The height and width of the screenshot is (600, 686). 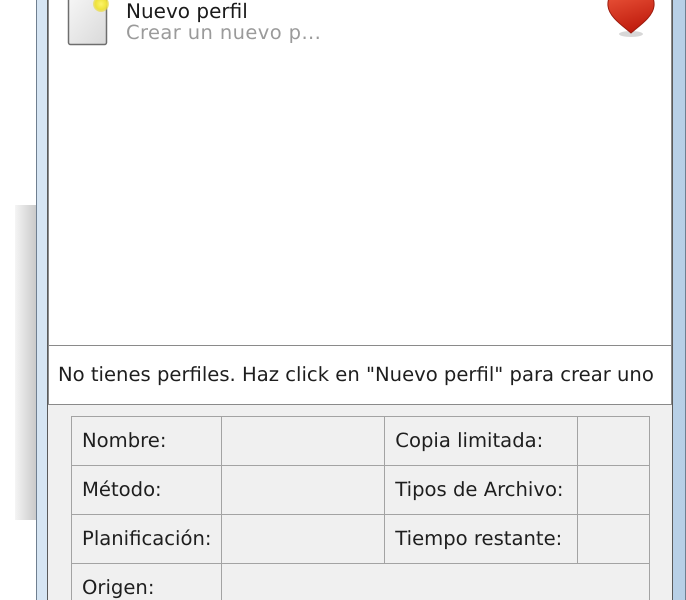 I want to click on field-label: Tiempo restante:, so click(x=481, y=538).